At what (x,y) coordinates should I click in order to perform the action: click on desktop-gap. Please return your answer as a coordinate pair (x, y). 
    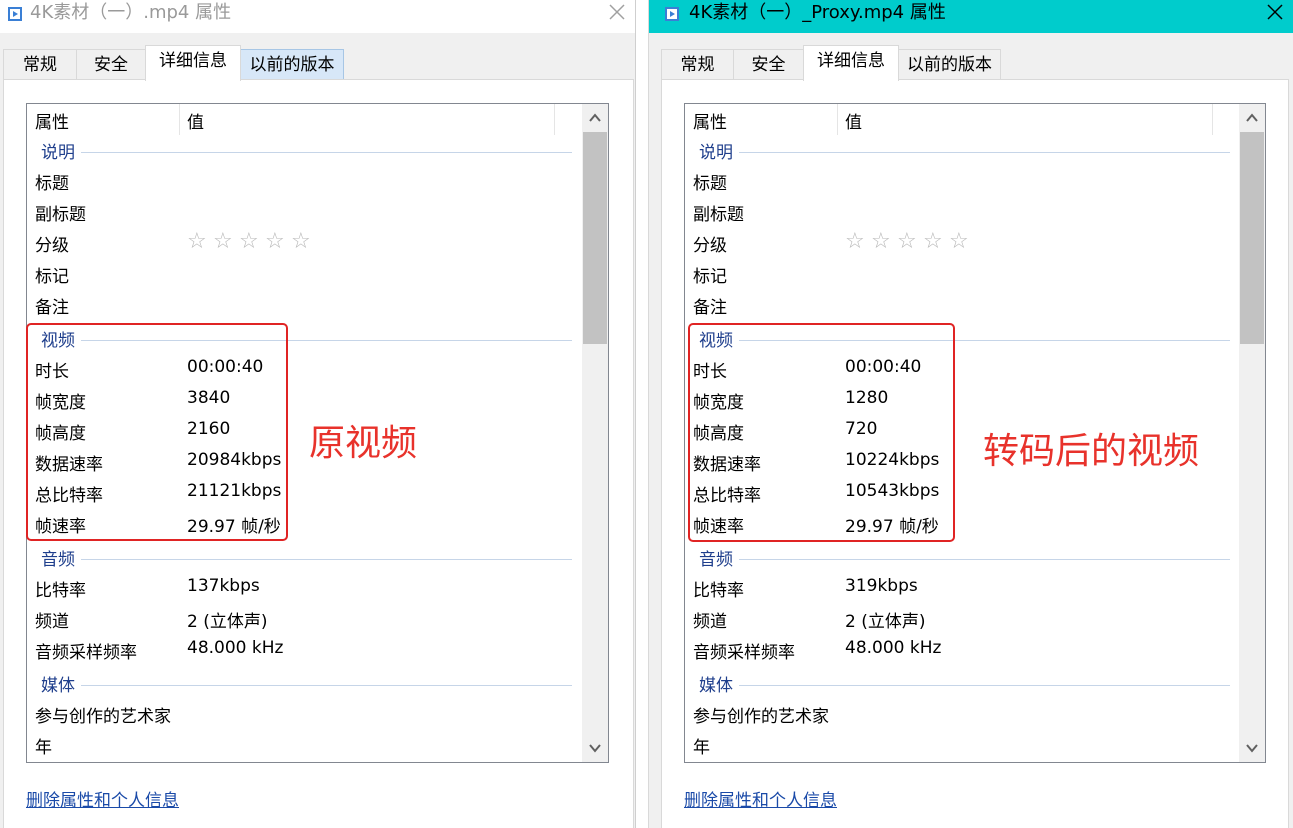
    Looking at the image, I should click on (642, 414).